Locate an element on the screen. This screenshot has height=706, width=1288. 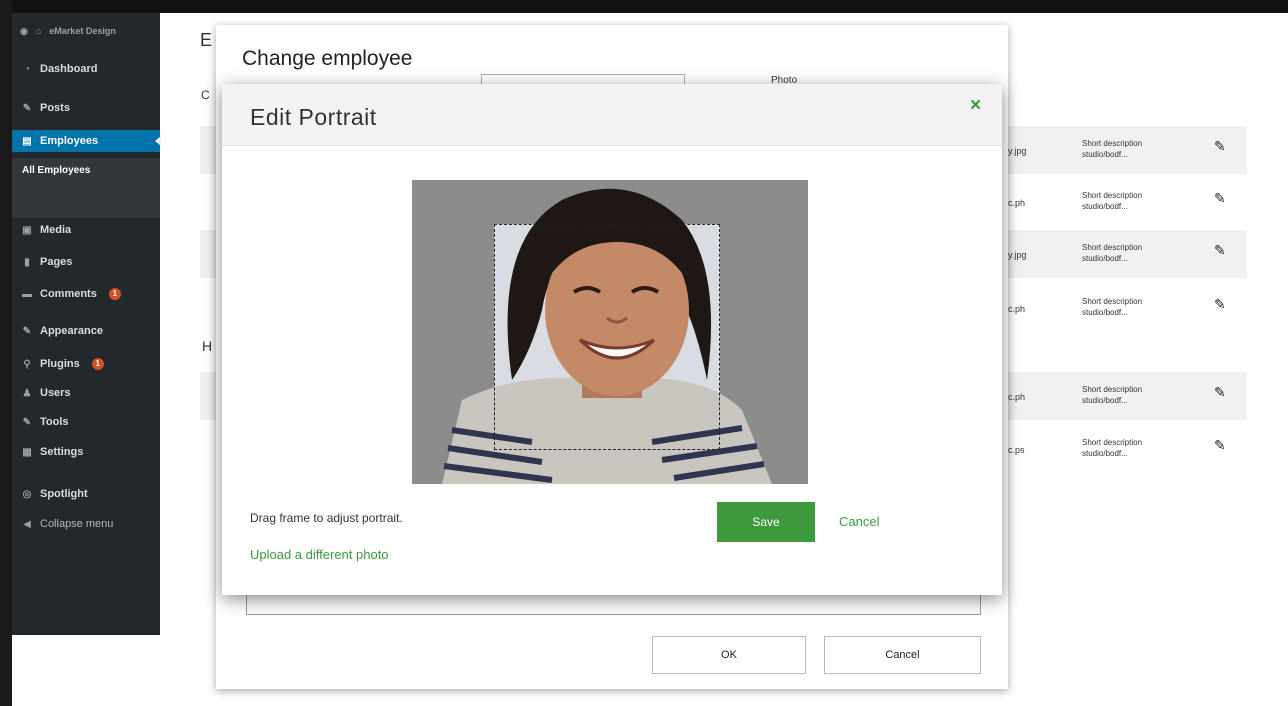
sidebar-item-posts: ✎ Posts is located at coordinates (86, 108).